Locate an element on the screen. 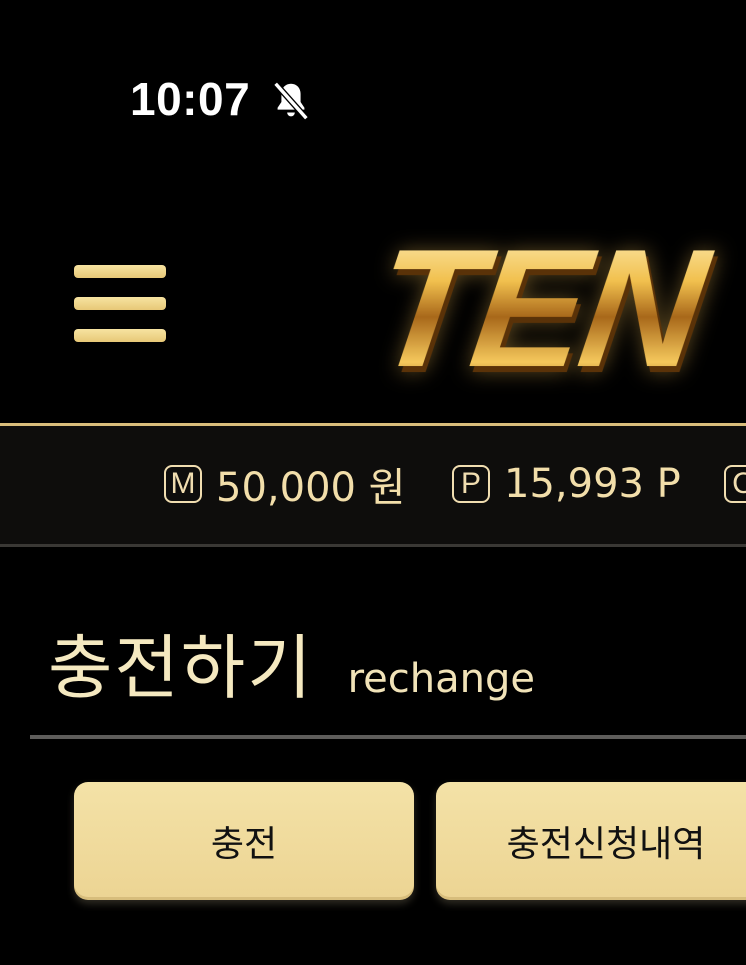  tab-charge: 충전 is located at coordinates (244, 841).